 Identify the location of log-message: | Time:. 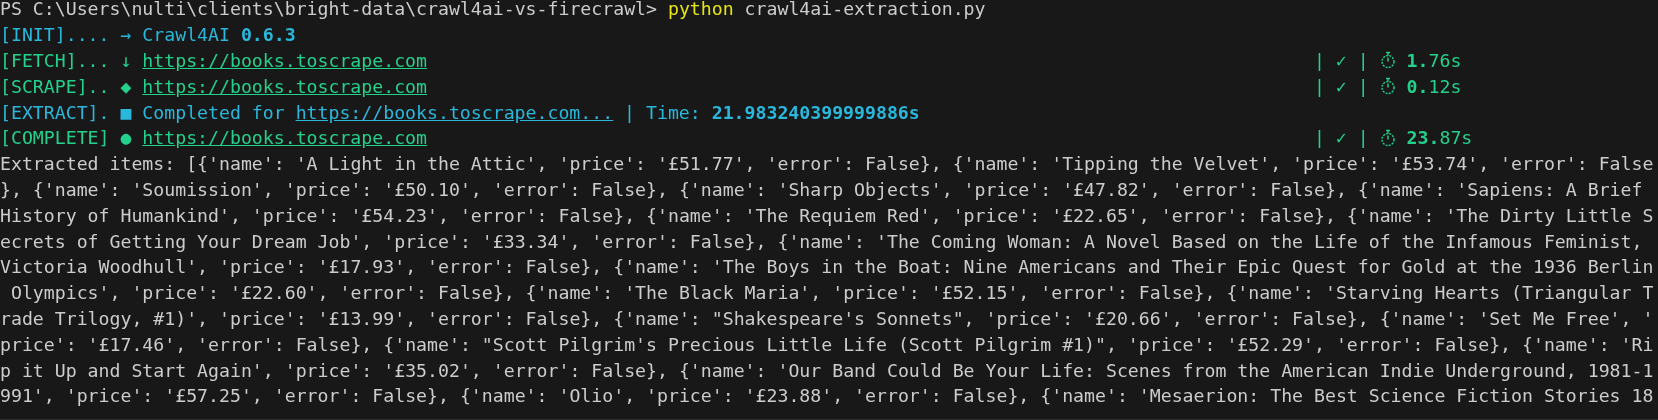
(662, 112).